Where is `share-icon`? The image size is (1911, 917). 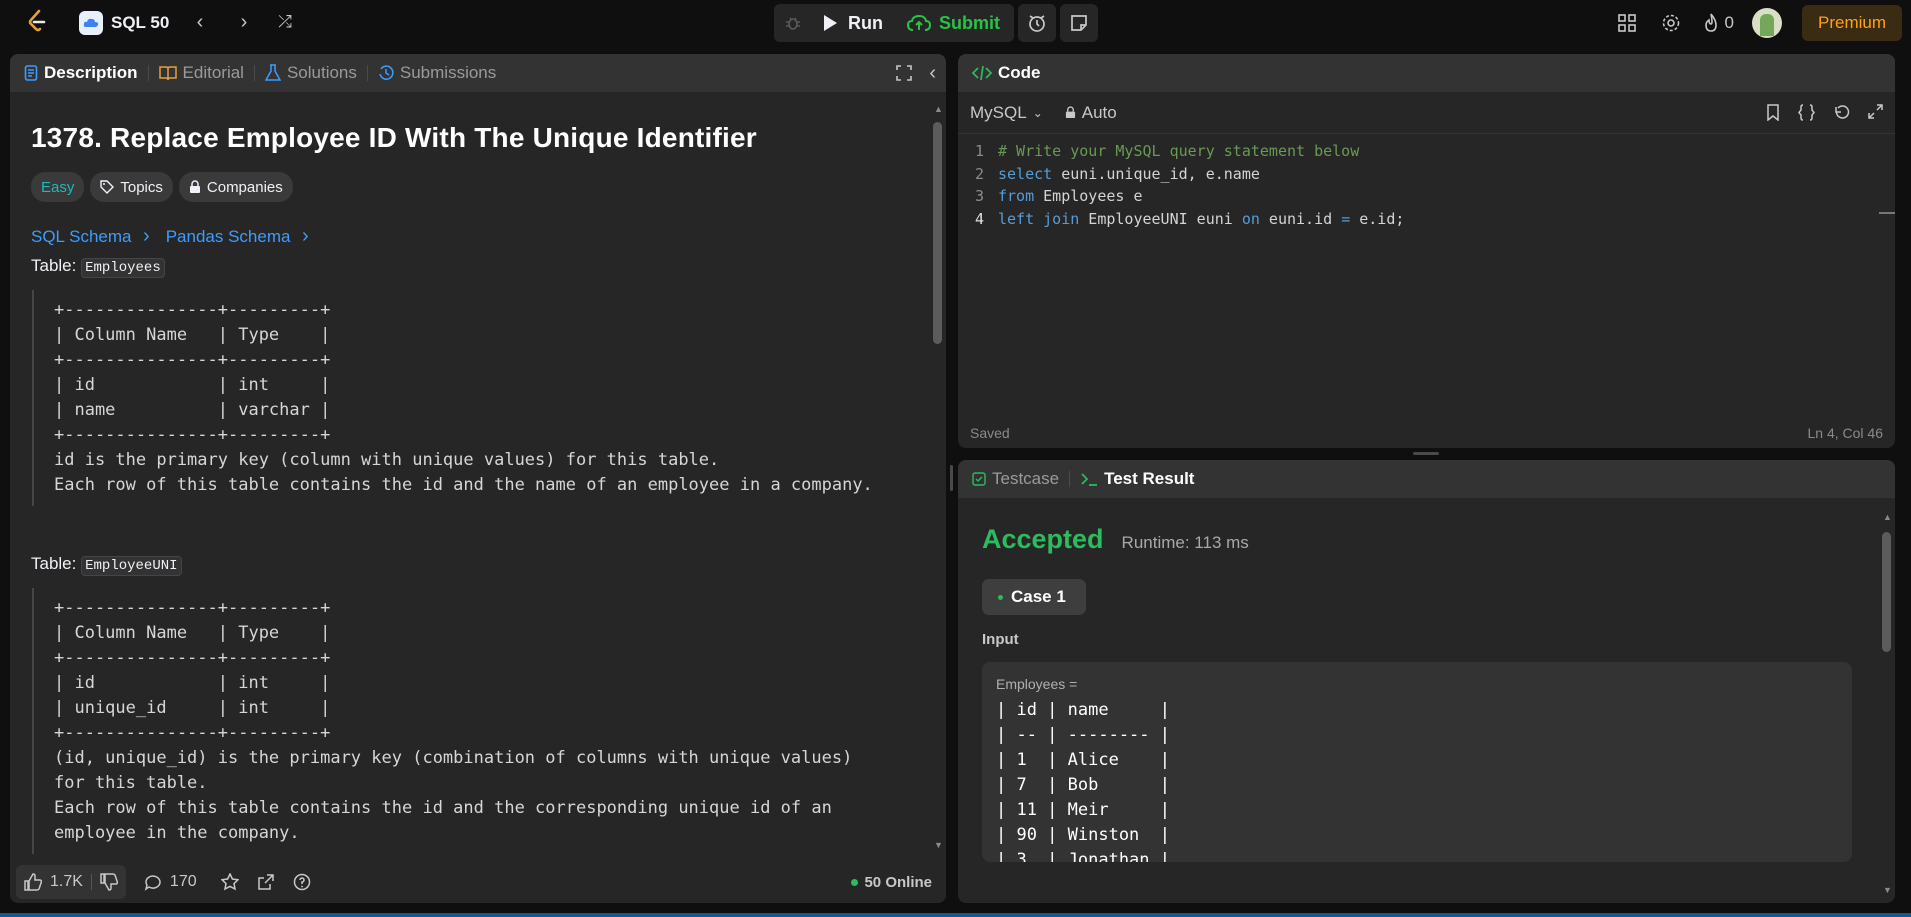 share-icon is located at coordinates (266, 882).